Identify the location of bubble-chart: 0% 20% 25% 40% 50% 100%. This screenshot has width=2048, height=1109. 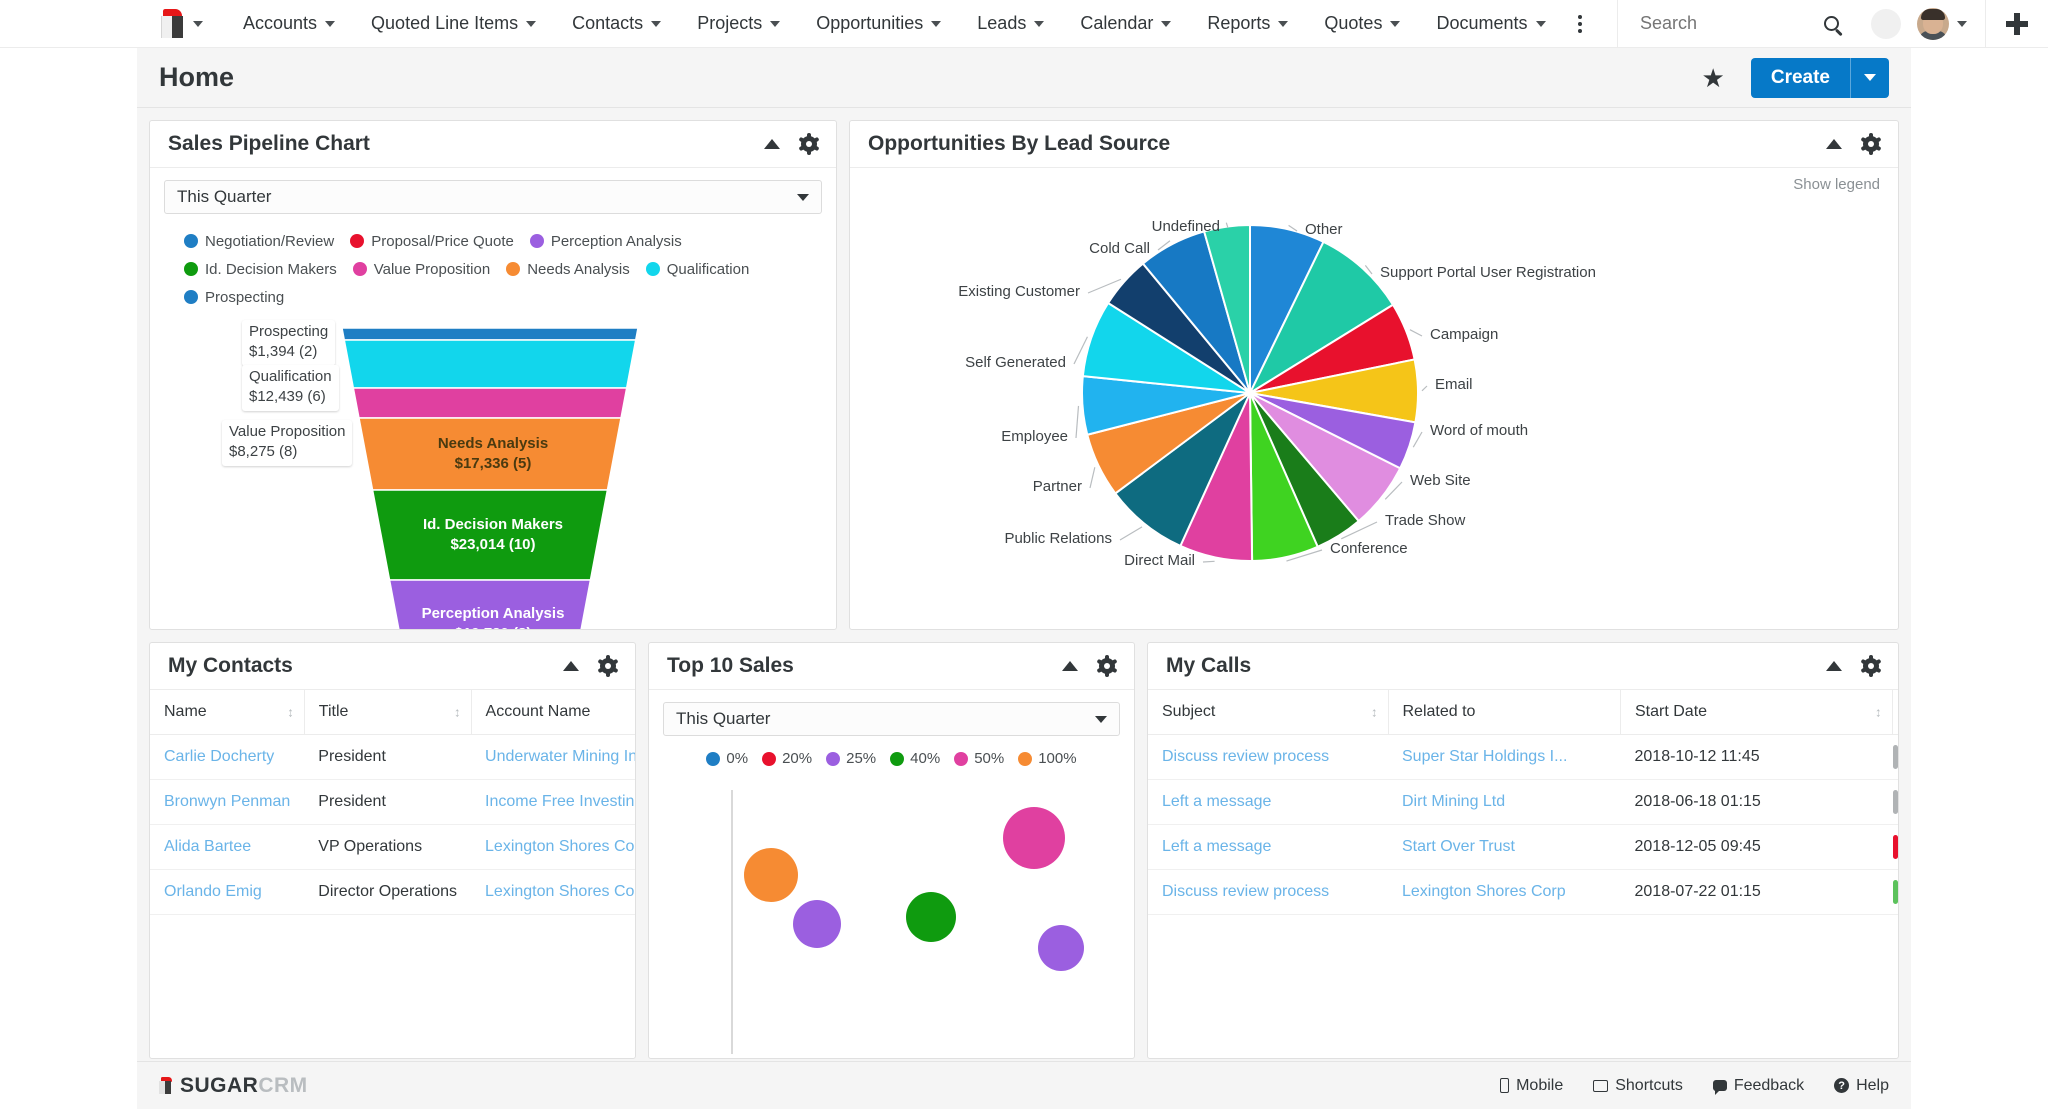
(891, 897).